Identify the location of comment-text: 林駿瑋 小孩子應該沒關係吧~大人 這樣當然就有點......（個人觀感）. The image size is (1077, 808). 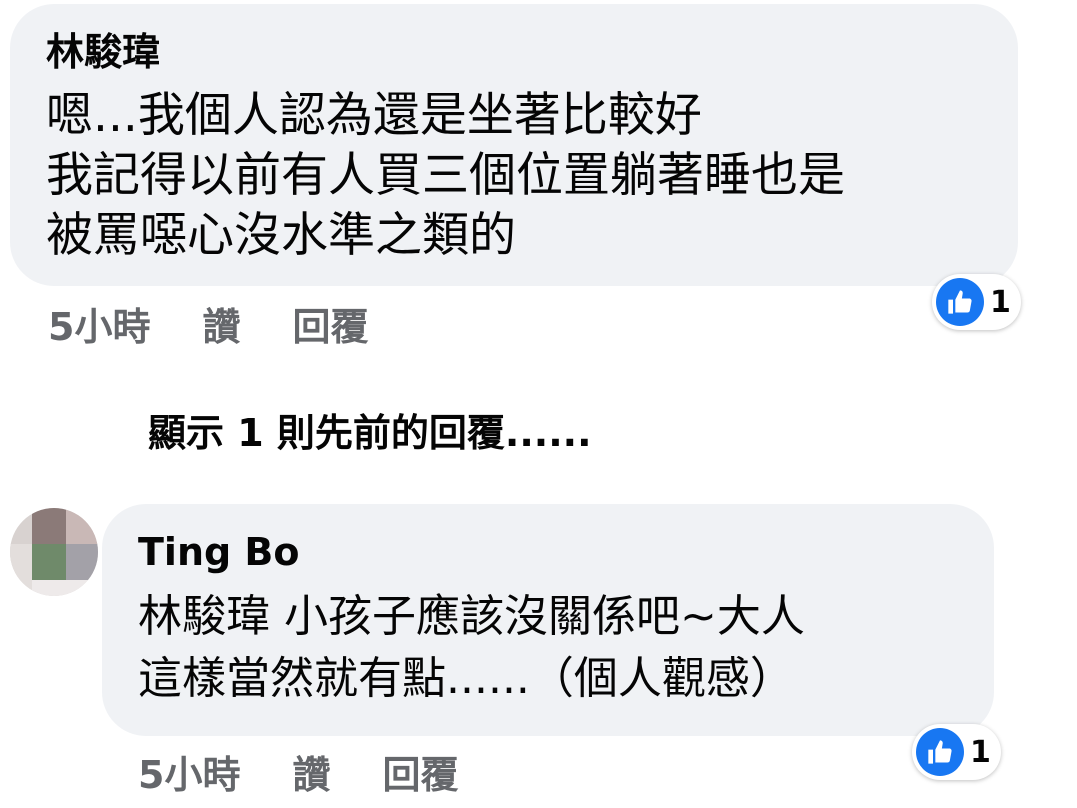
(471, 648).